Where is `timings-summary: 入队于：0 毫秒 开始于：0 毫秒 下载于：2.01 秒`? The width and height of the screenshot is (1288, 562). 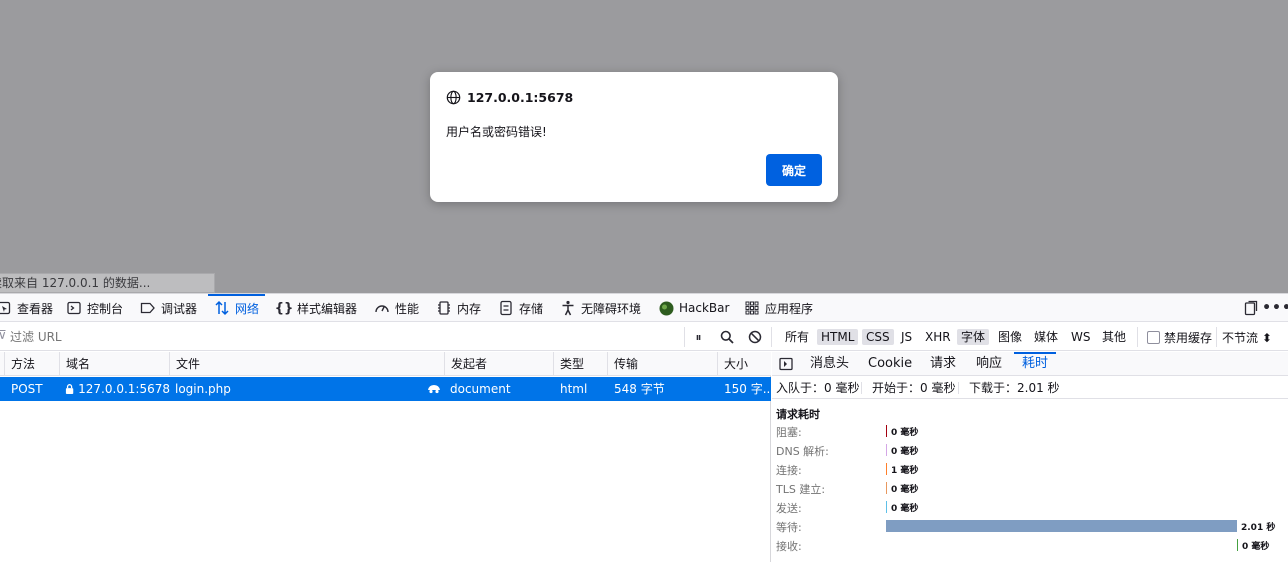 timings-summary: 入队于：0 毫秒 开始于：0 毫秒 下载于：2.01 秒 is located at coordinates (1030, 388).